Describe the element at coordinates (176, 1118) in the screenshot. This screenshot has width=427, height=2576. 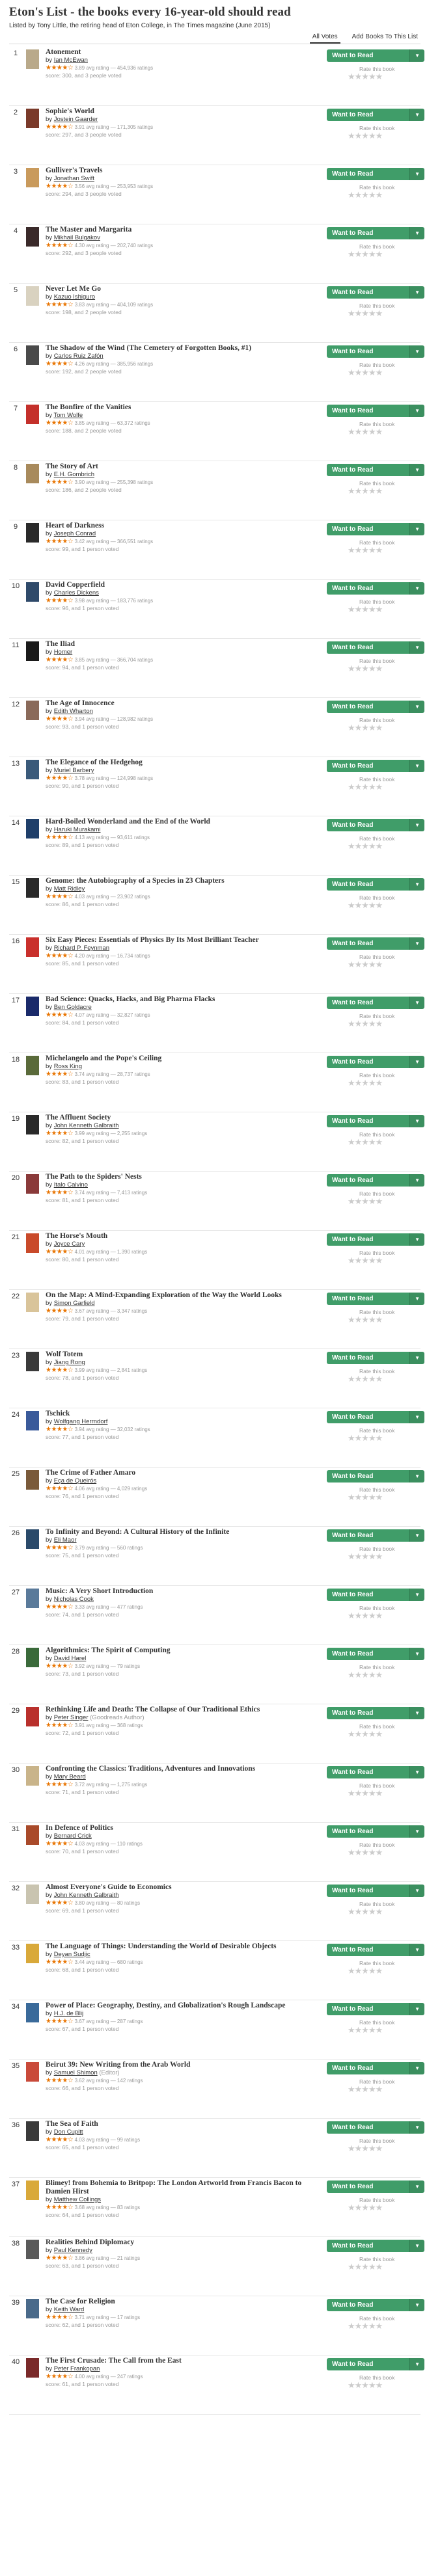
I see `book-title: The Affluent Society` at that location.